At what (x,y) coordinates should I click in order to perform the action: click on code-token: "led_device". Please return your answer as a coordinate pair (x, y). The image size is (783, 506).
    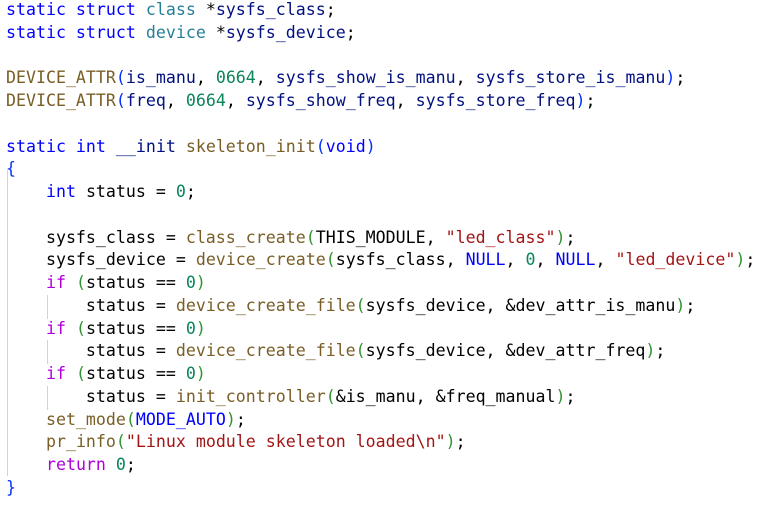
    Looking at the image, I should click on (675, 260).